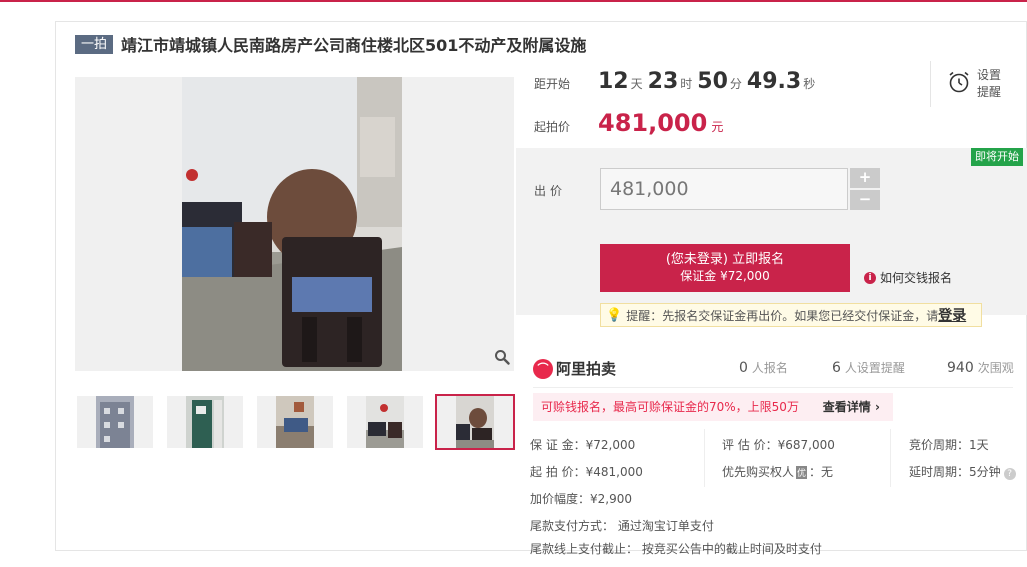 The width and height of the screenshot is (1027, 567). I want to click on bid-amount-input: 481,000, so click(724, 189).